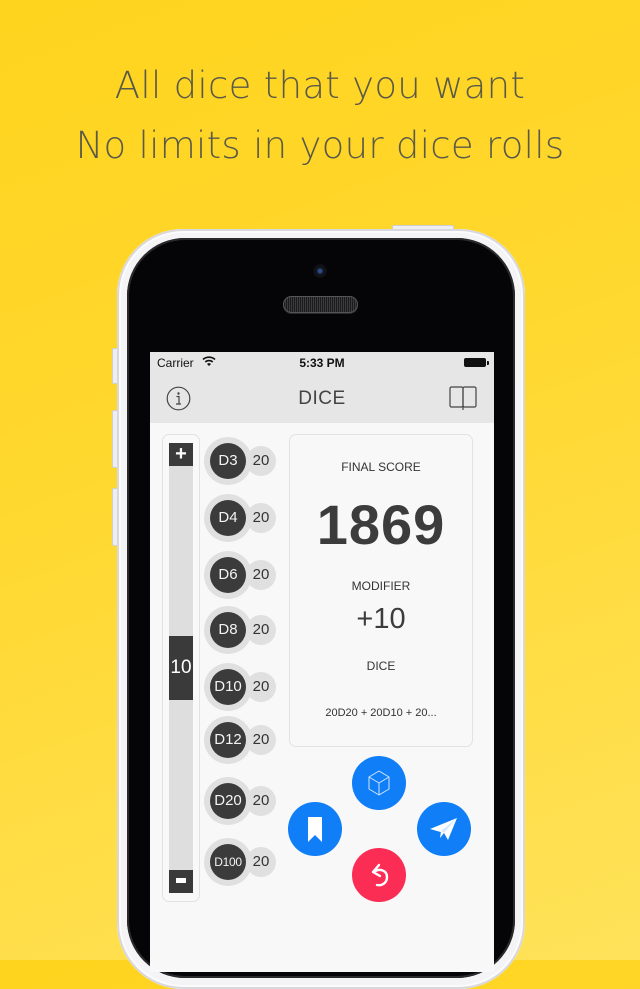 The height and width of the screenshot is (989, 640). I want to click on final-score-label: FINAL SCORE, so click(381, 467).